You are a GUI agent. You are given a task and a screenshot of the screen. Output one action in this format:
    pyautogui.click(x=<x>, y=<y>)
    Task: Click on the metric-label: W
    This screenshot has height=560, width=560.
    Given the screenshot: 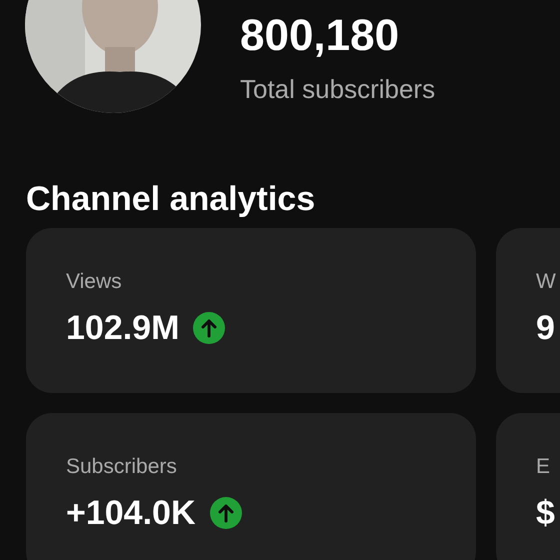 What is the action you would take?
    pyautogui.click(x=546, y=282)
    